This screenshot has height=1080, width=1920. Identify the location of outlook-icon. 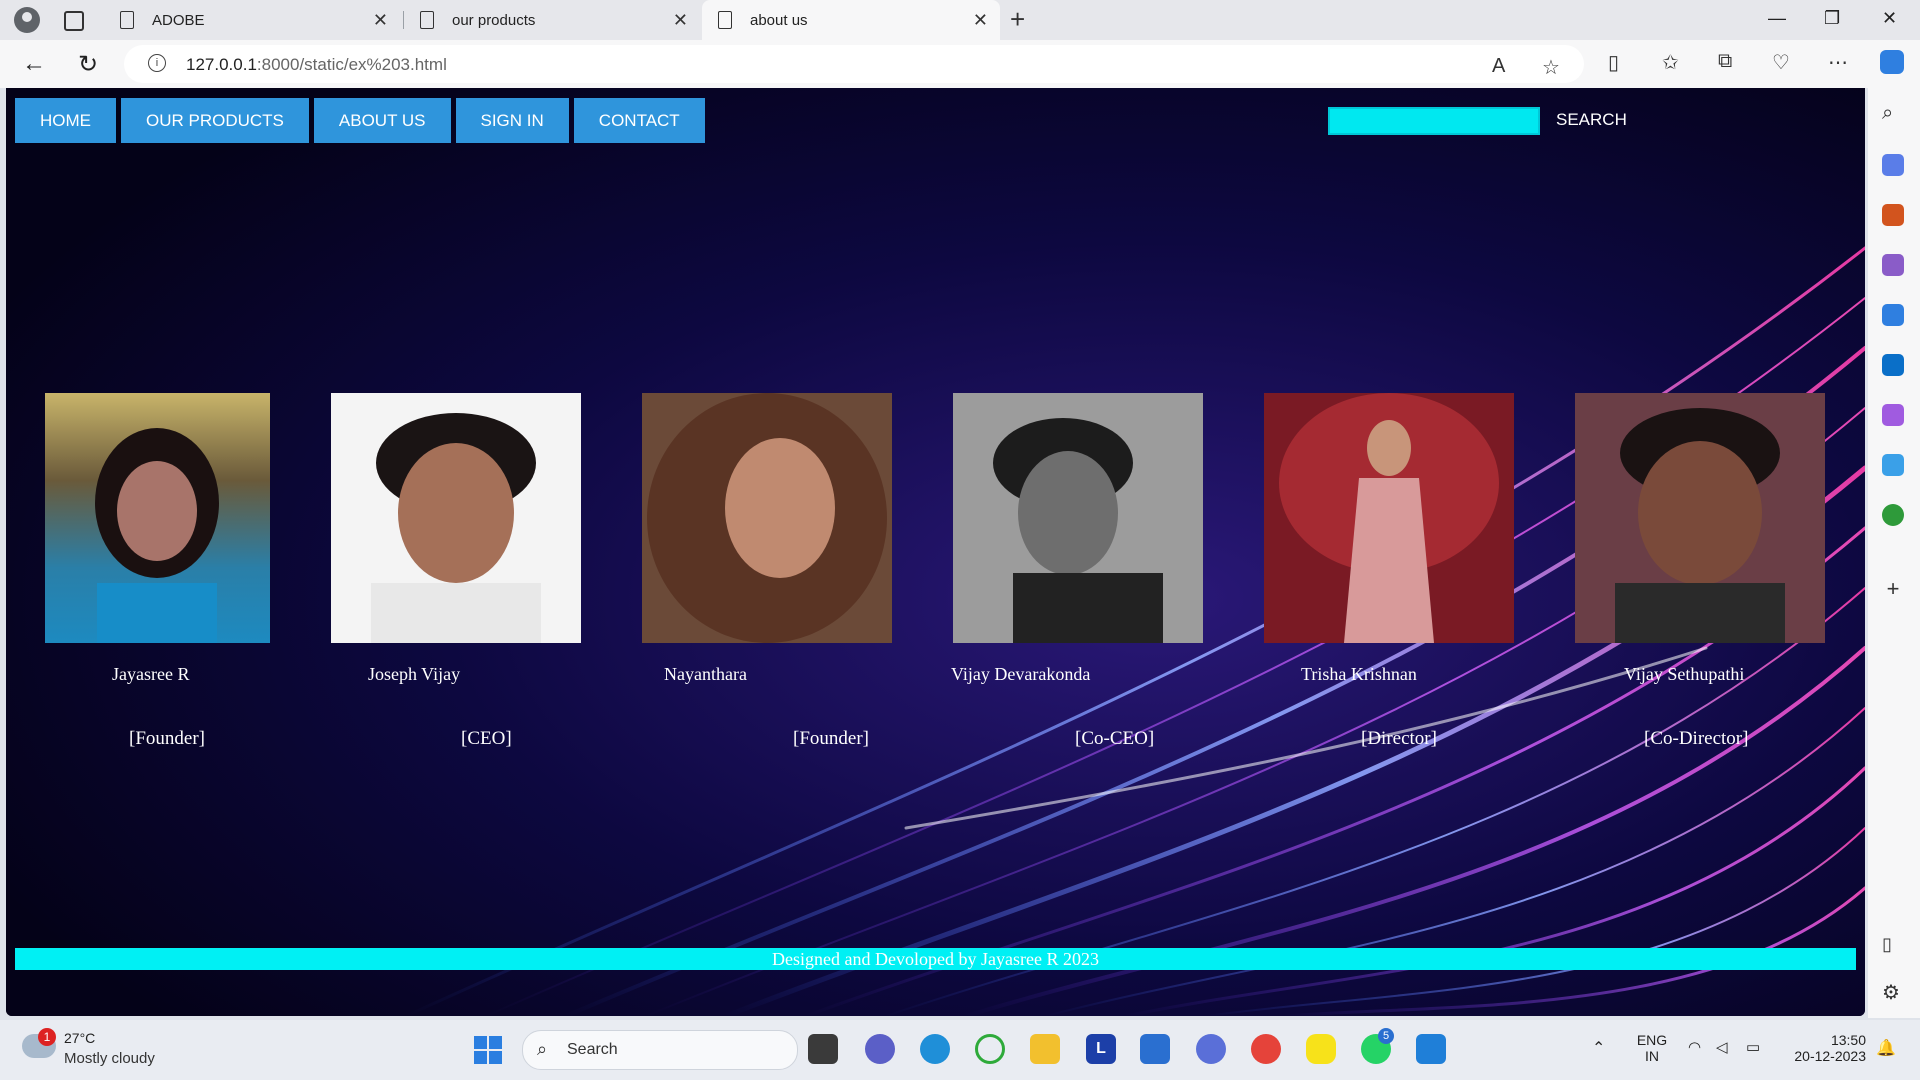
(1893, 365).